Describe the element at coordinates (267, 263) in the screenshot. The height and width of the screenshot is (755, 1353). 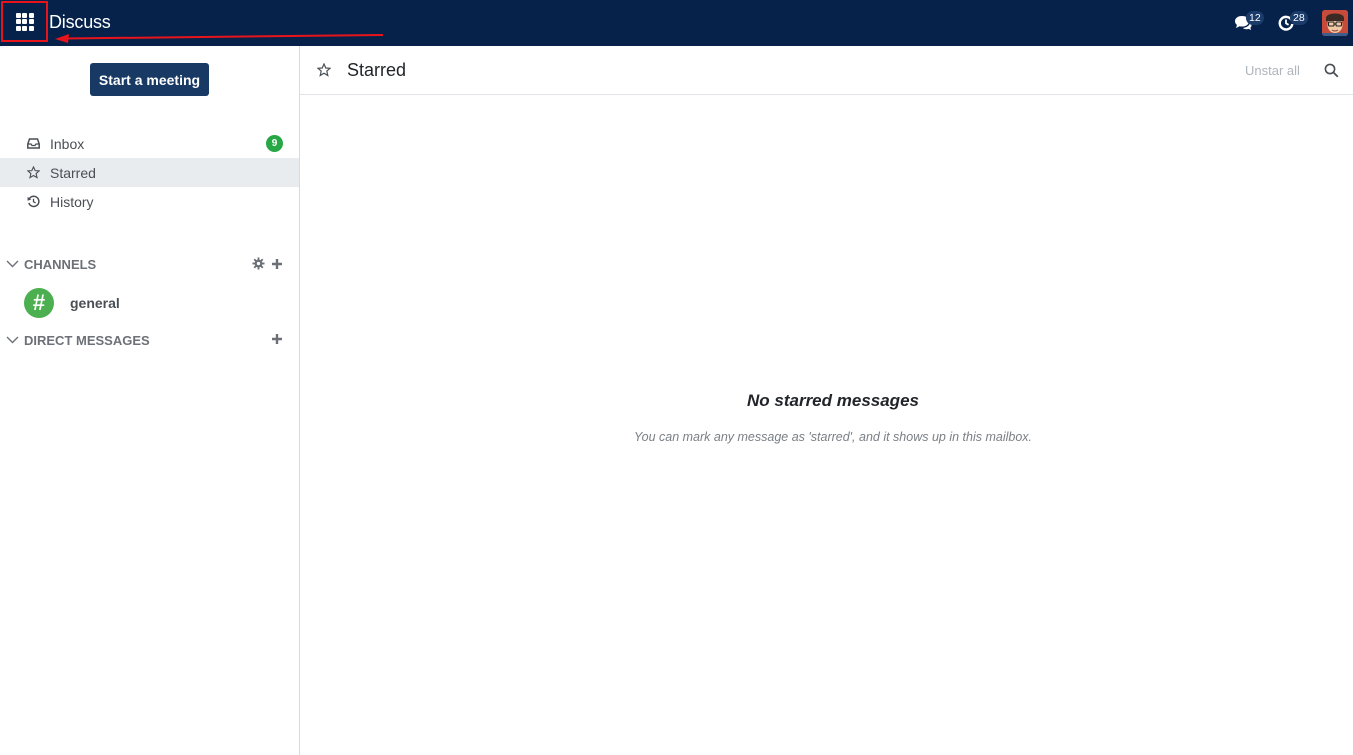
I see `channels-actions` at that location.